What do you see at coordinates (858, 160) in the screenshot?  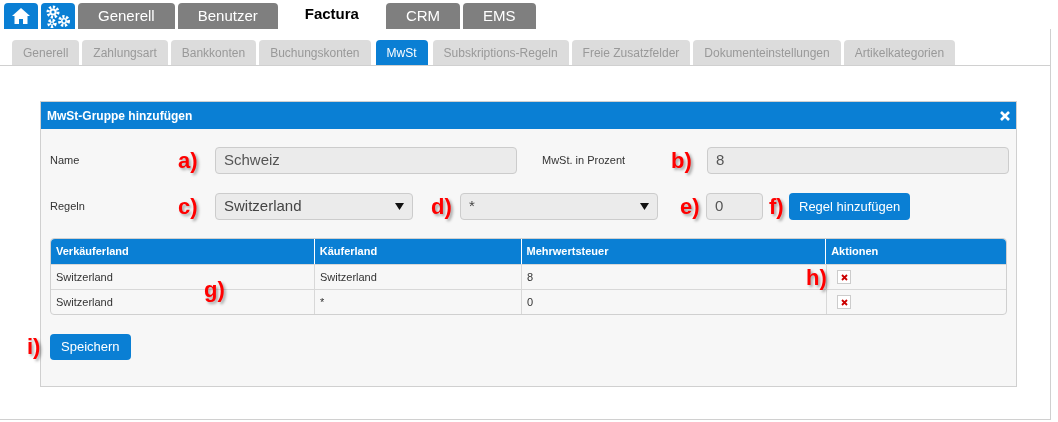 I see `percent-field: 8` at bounding box center [858, 160].